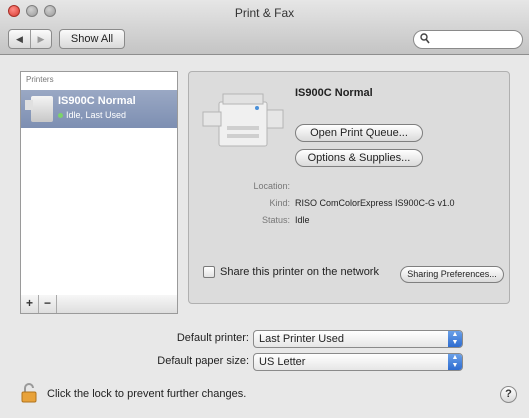 This screenshot has height=418, width=529. Describe the element at coordinates (60, 115) in the screenshot. I see `status-dot-icon` at that location.